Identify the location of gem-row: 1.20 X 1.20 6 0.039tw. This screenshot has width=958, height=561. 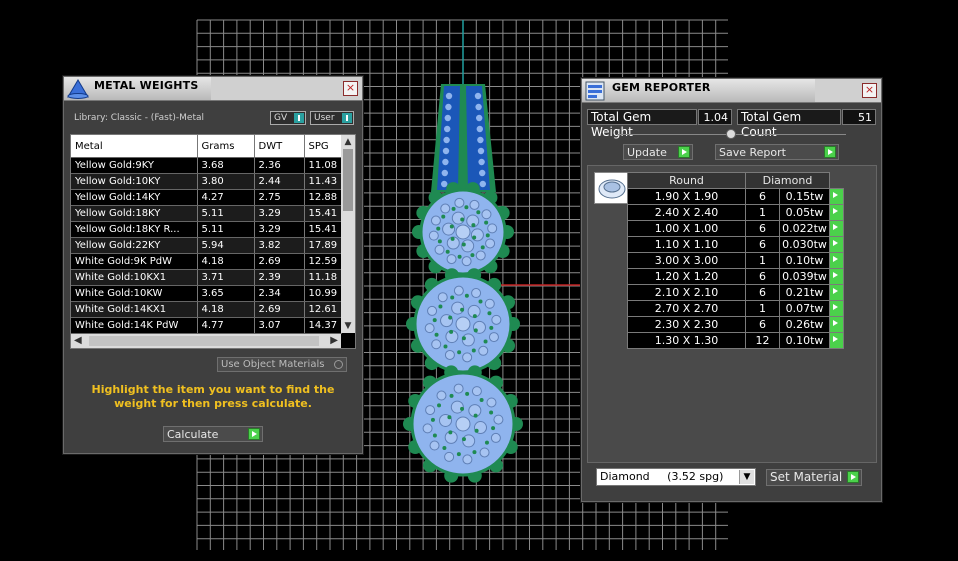
(735, 276).